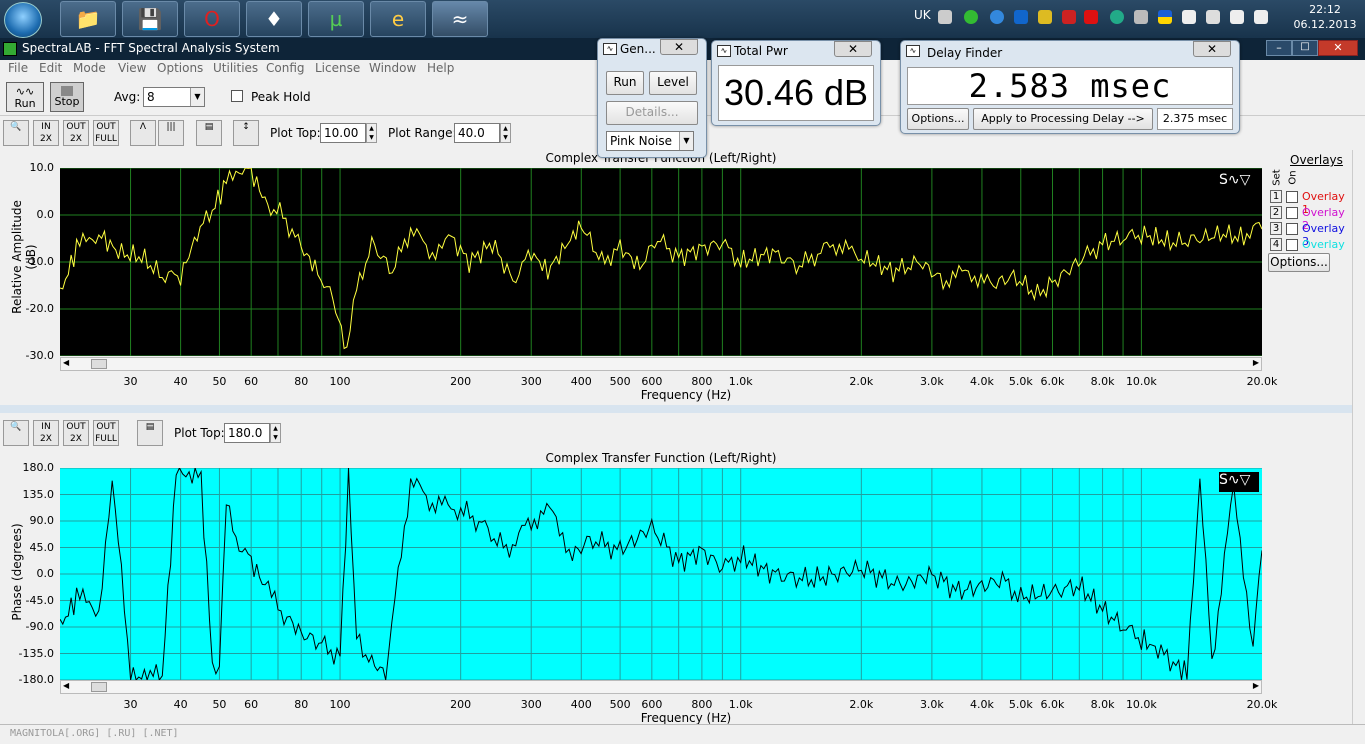 The image size is (1365, 744). I want to click on menu-window: Window, so click(392, 68).